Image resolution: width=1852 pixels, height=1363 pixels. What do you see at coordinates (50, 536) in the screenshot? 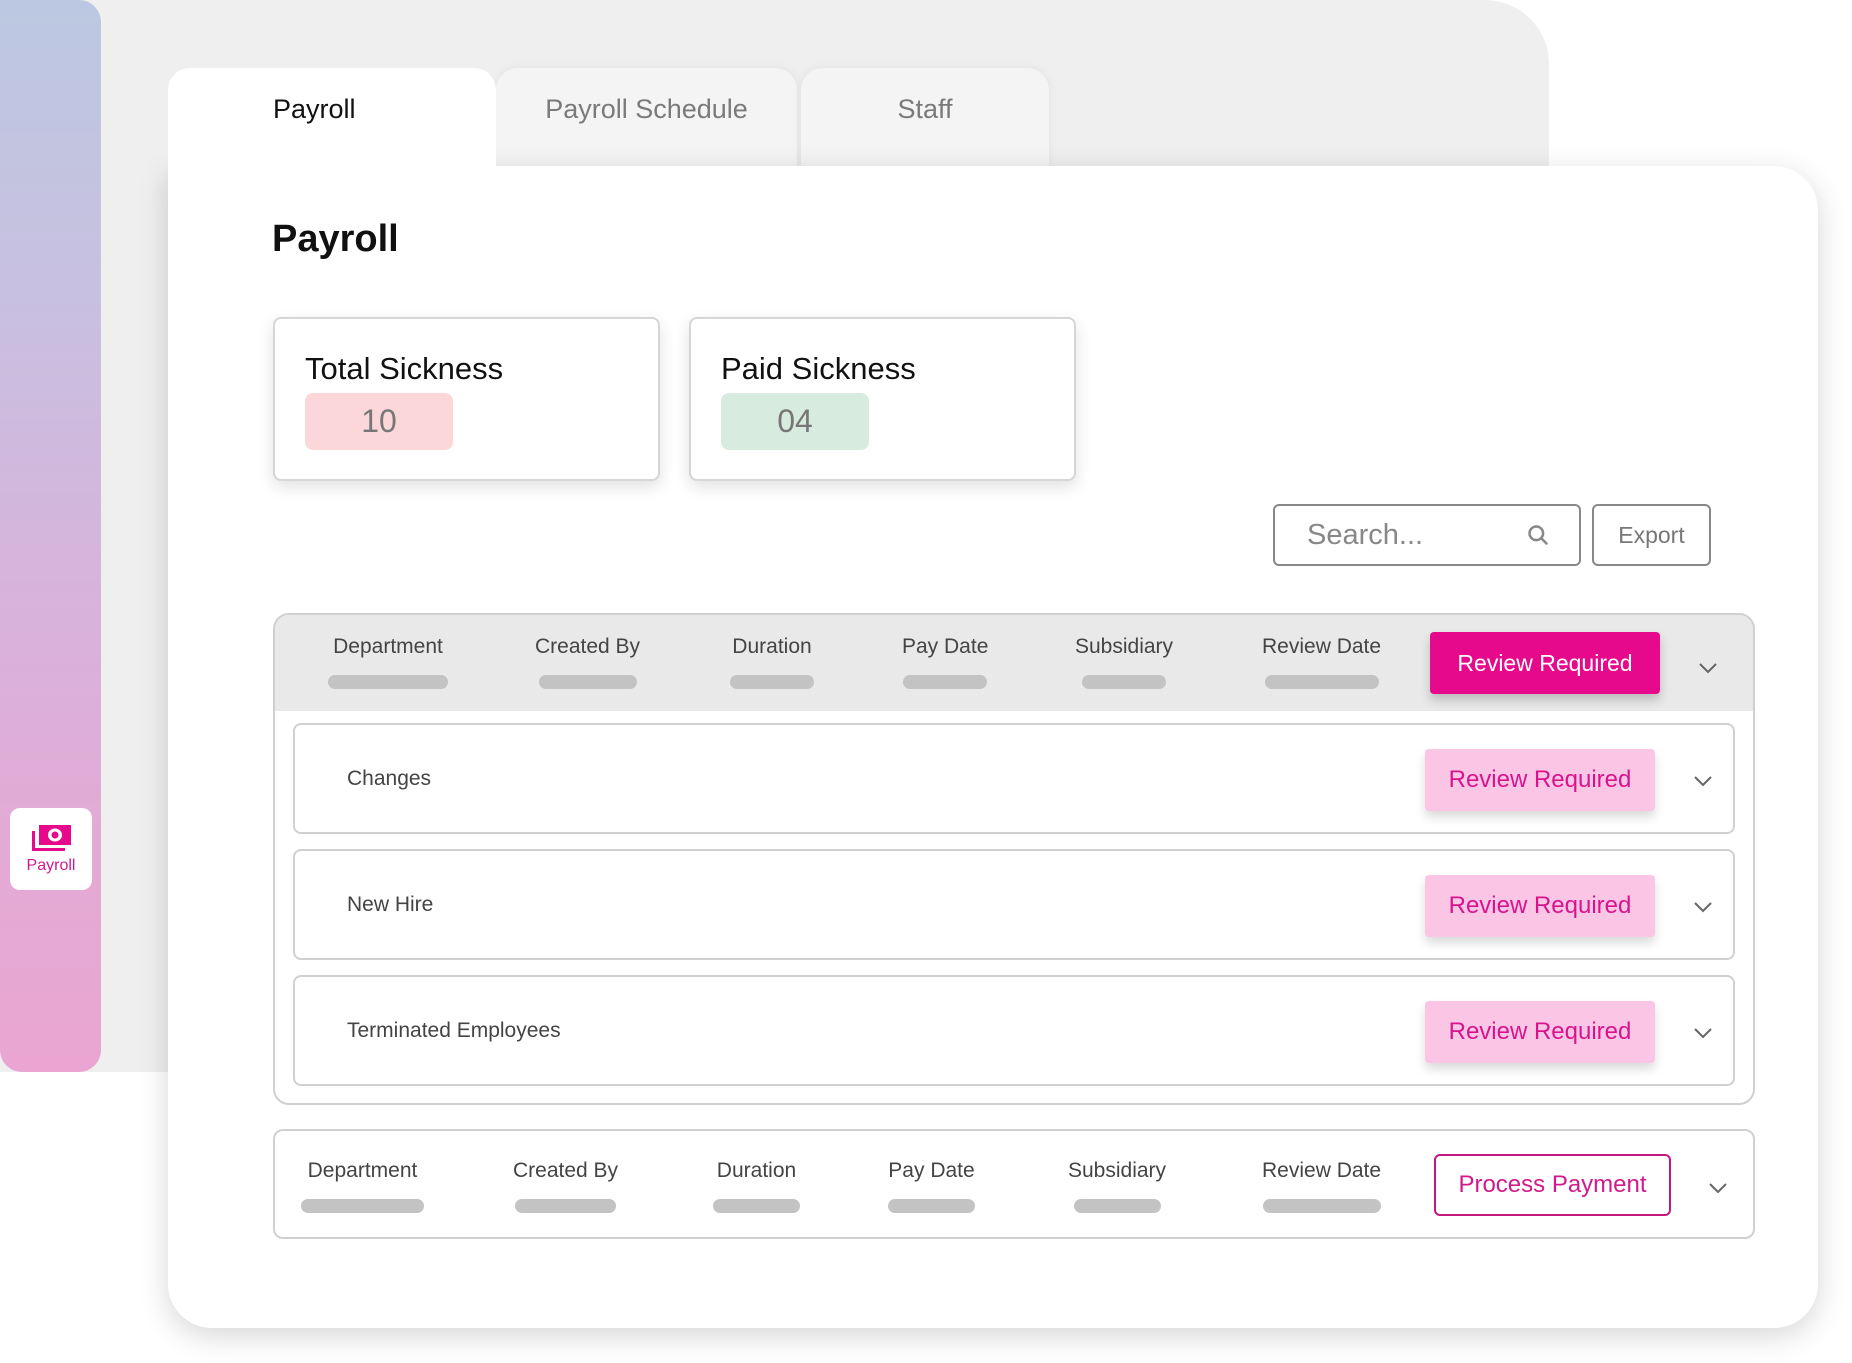
I see `sidebar: Payroll` at bounding box center [50, 536].